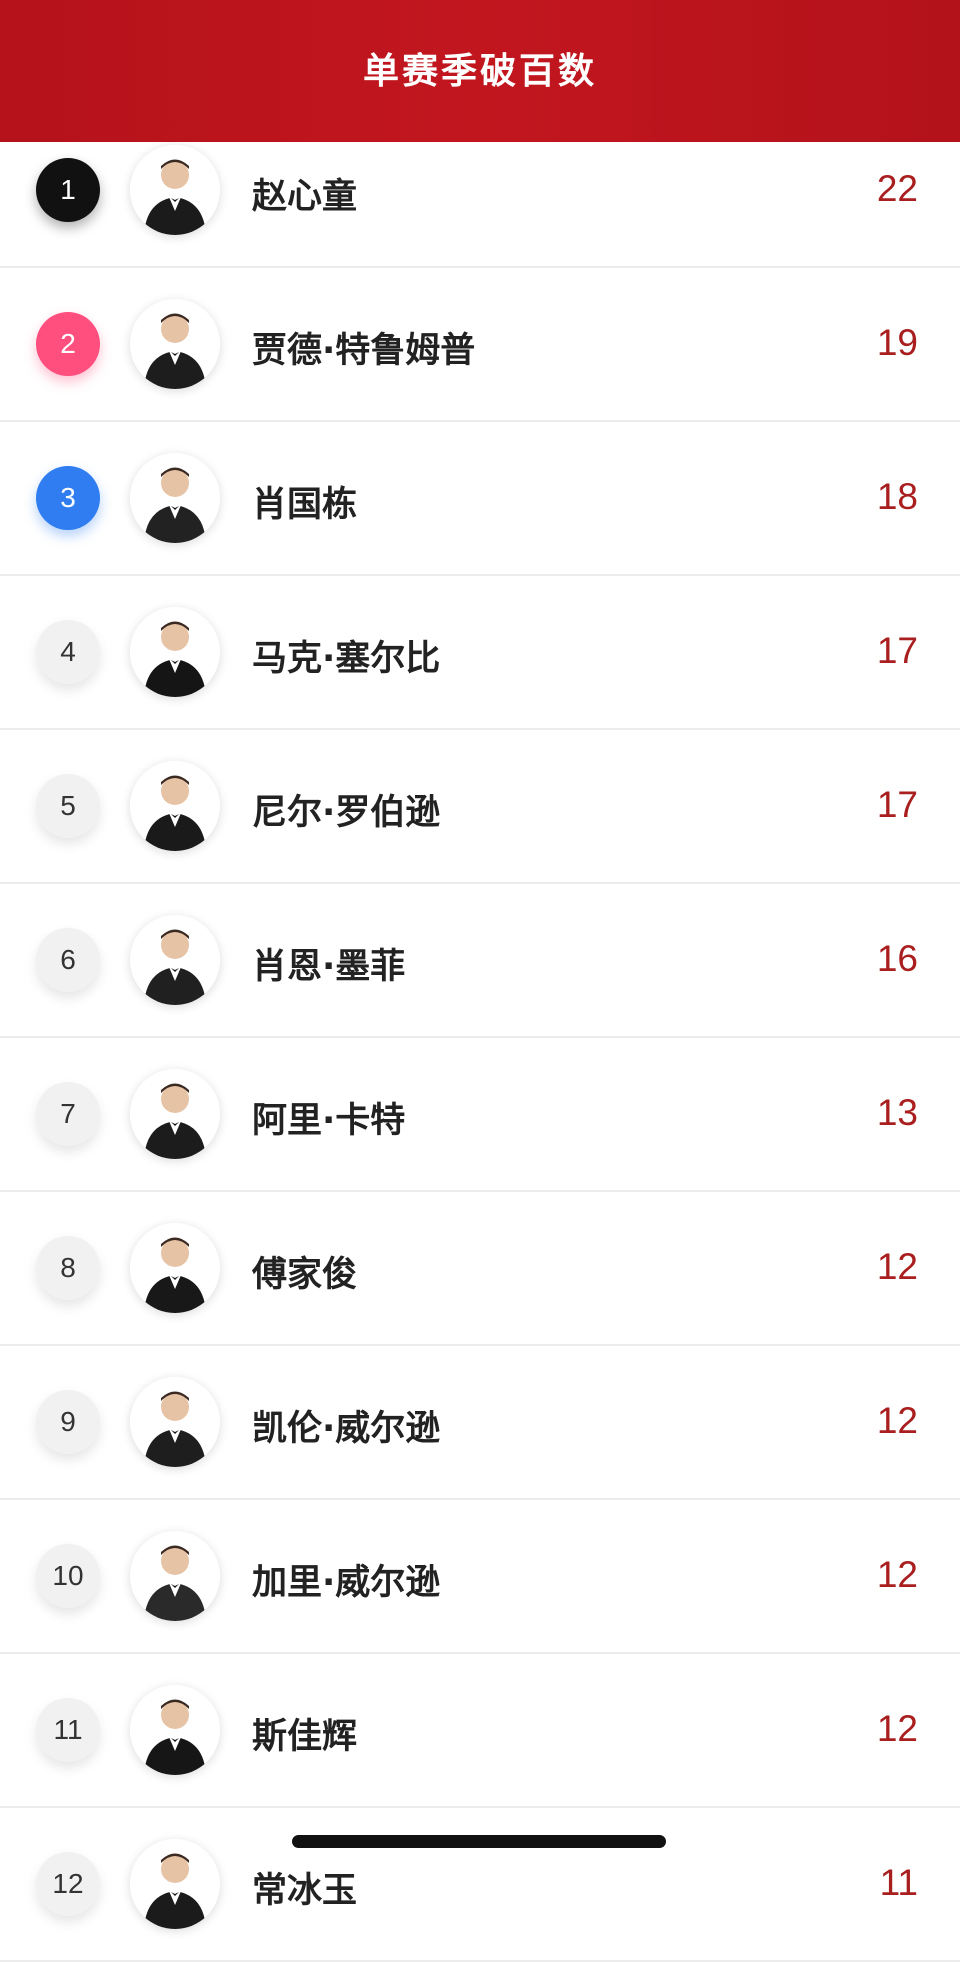 The image size is (960, 1962). Describe the element at coordinates (305, 197) in the screenshot. I see `player-name: 赵心童` at that location.